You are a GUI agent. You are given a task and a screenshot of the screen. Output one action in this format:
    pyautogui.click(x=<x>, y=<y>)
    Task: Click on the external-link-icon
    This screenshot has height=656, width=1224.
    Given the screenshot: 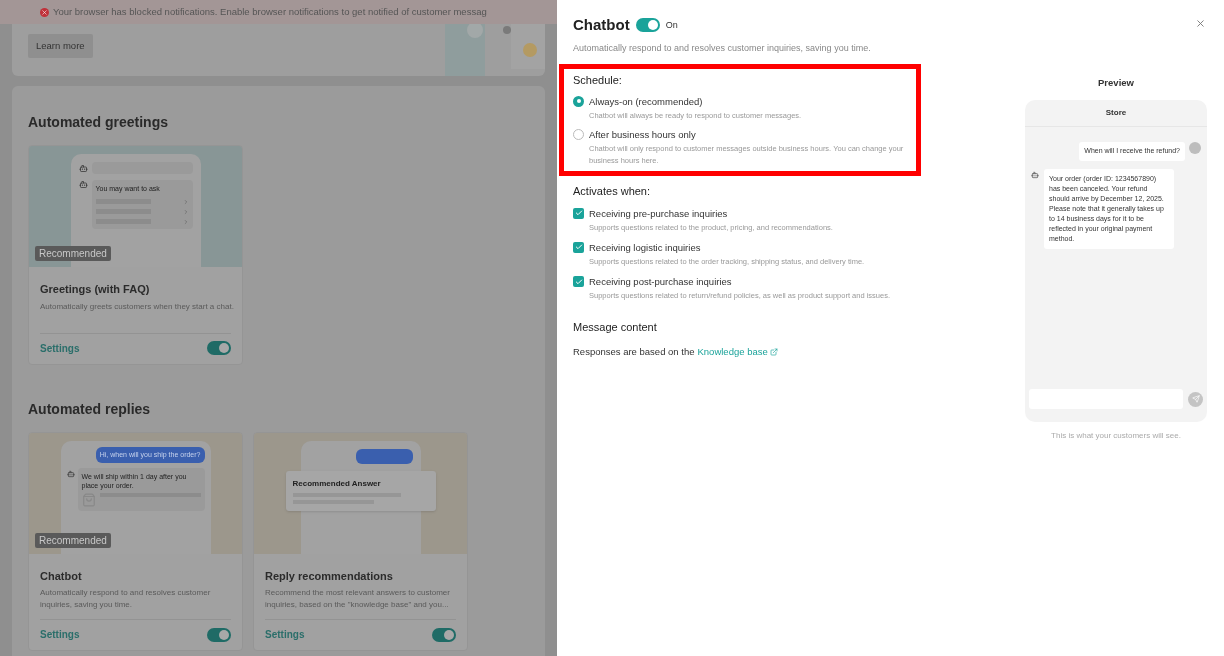 What is the action you would take?
    pyautogui.click(x=773, y=351)
    